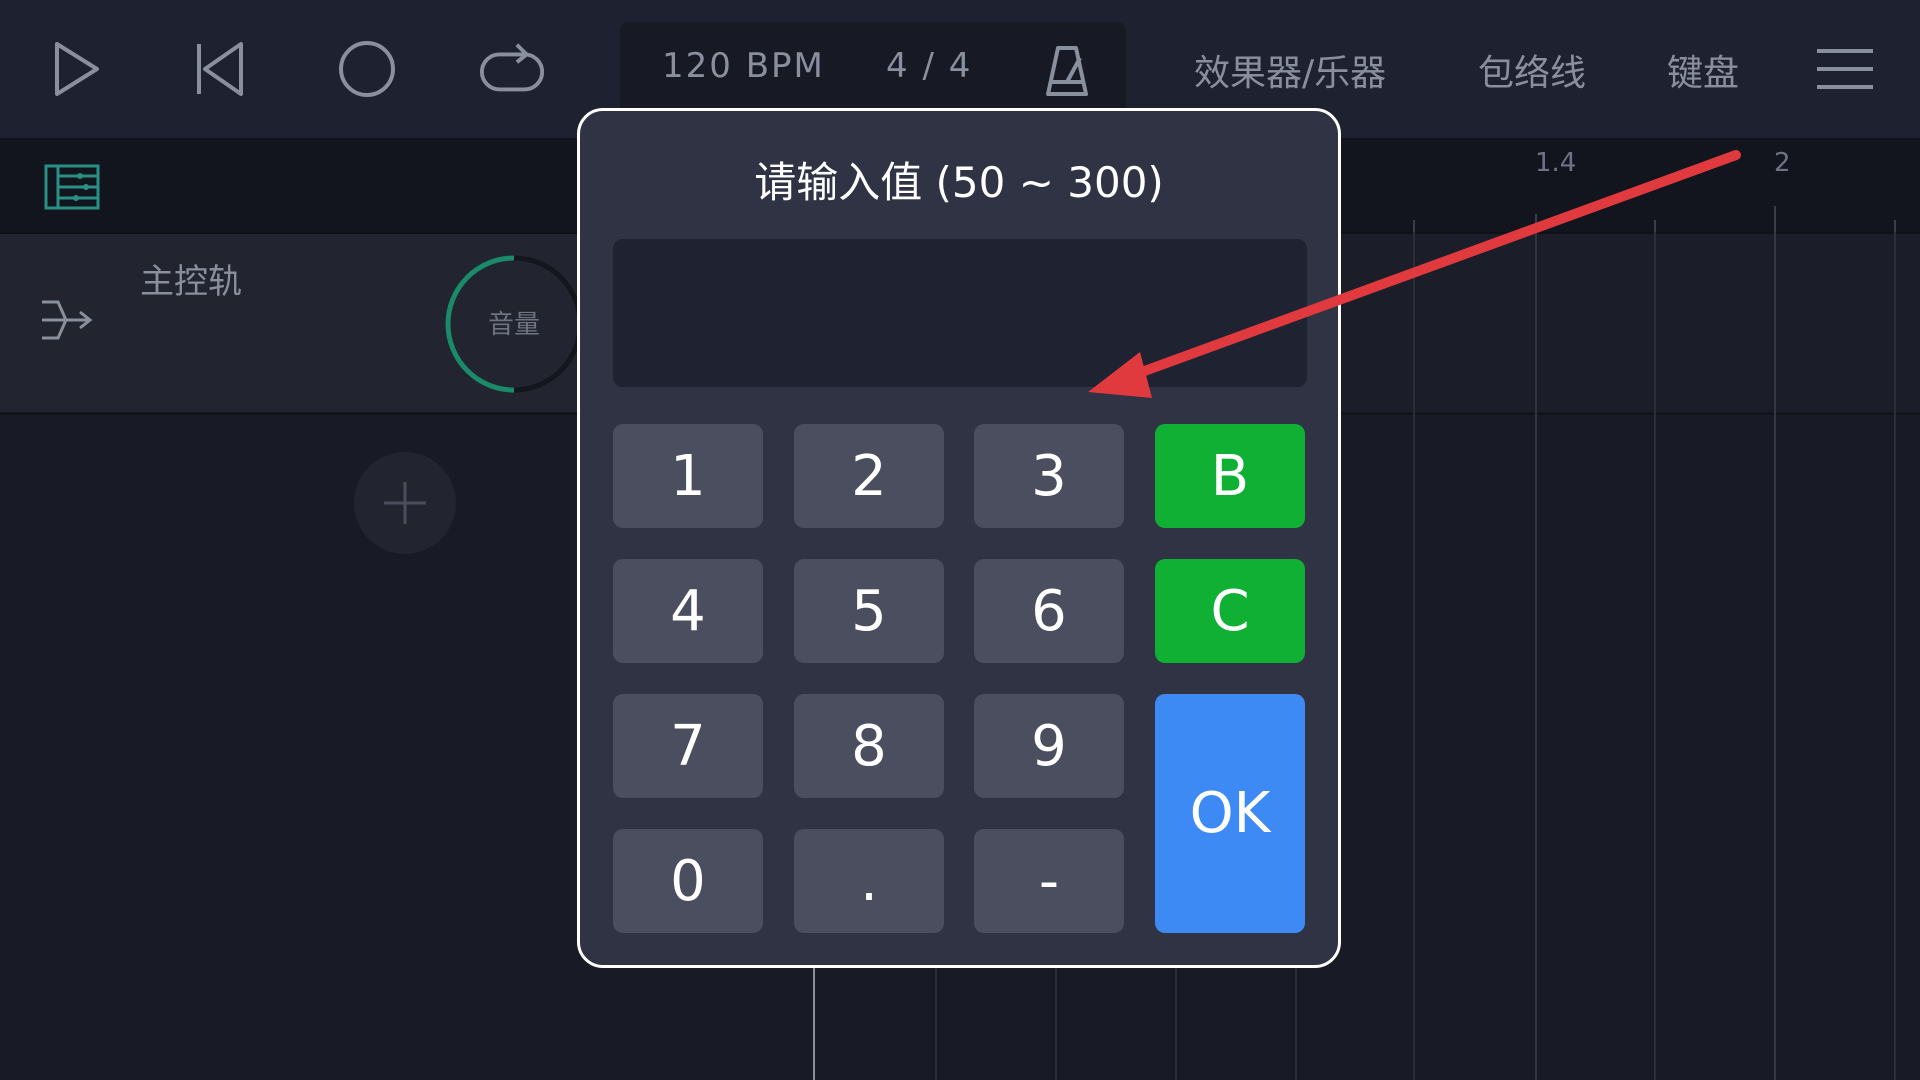  Describe the element at coordinates (1230, 611) in the screenshot. I see `key-c: C` at that location.